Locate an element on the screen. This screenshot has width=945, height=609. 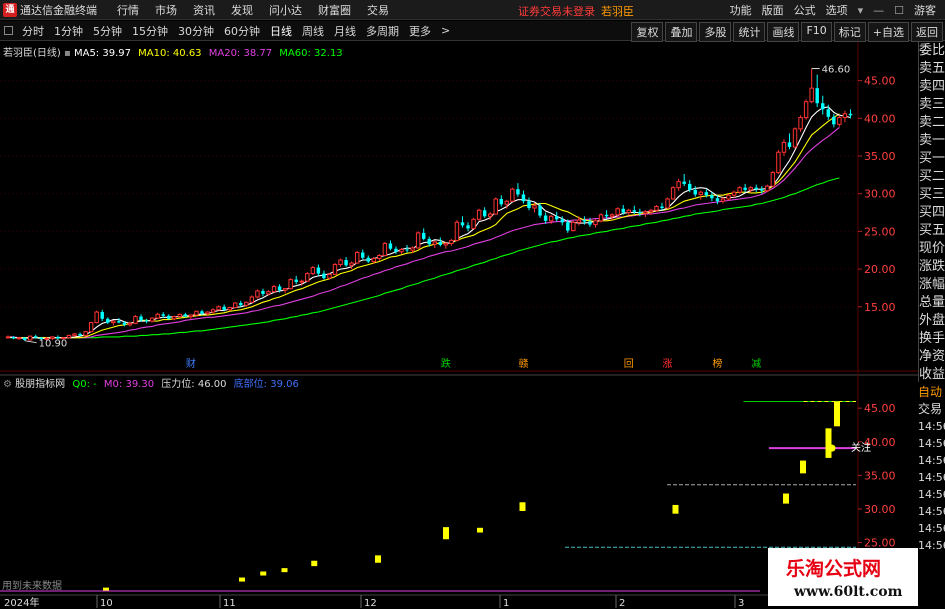
draw-line-button: 画线 is located at coordinates (783, 32).